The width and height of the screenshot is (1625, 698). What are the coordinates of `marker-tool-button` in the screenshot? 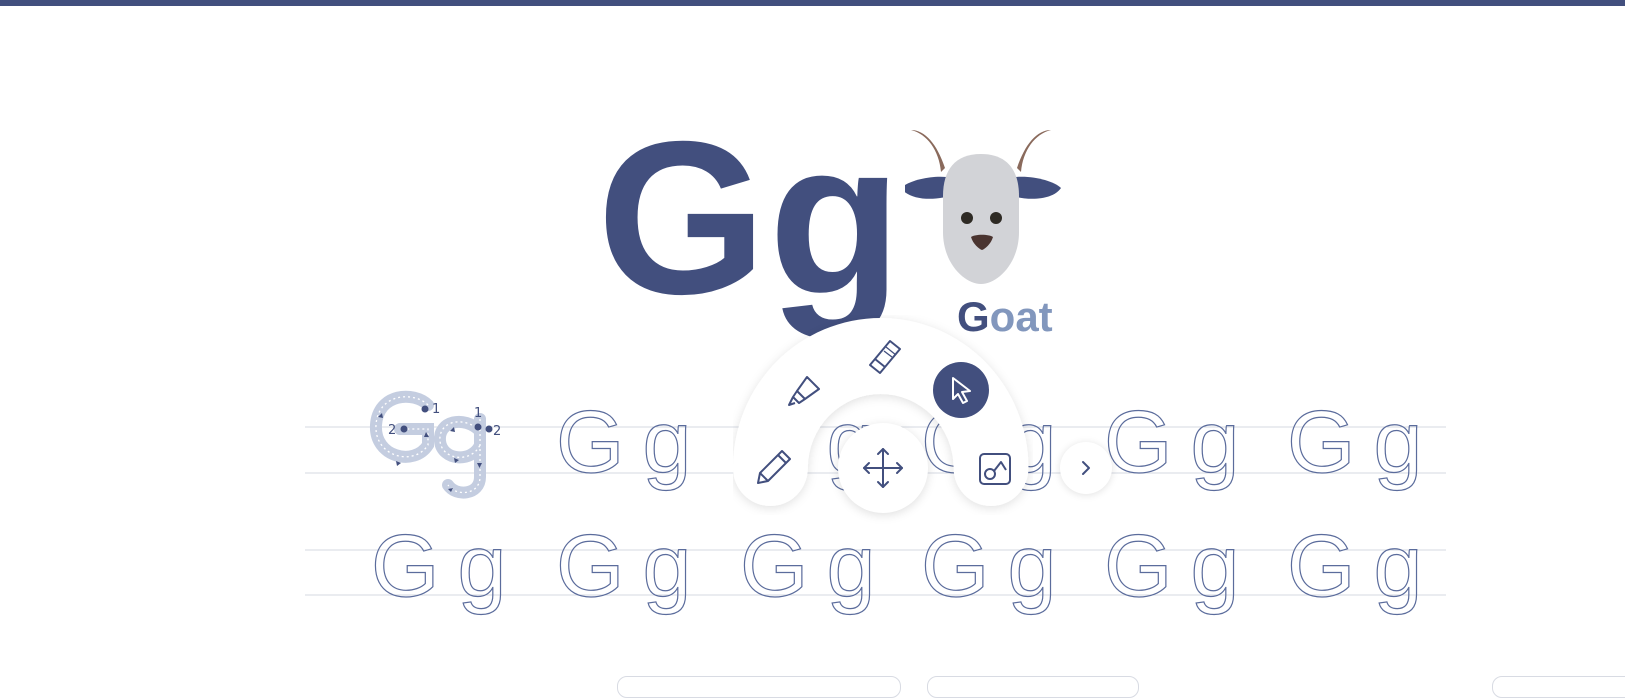 It's located at (805, 391).